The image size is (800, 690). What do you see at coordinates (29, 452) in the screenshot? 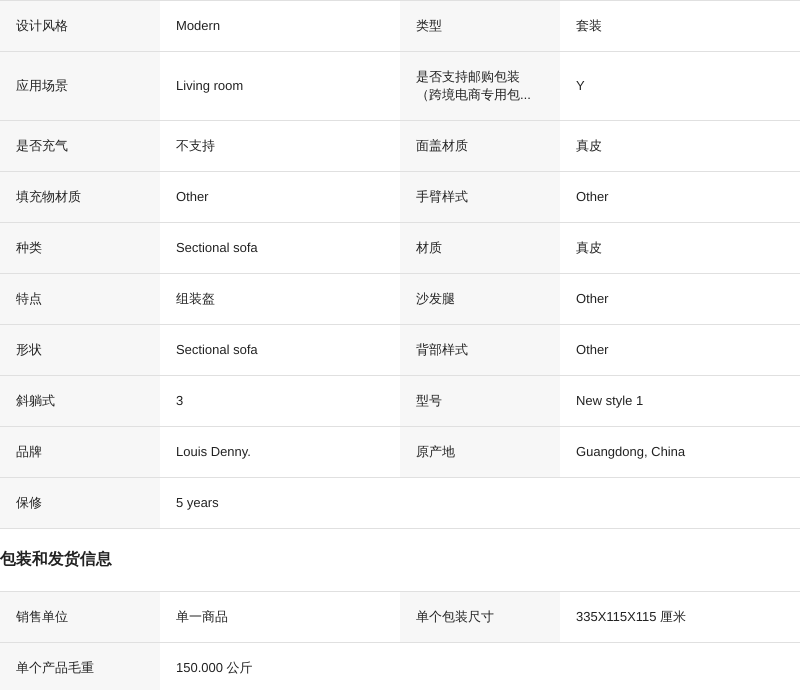
I see `attribute-label: 品牌` at bounding box center [29, 452].